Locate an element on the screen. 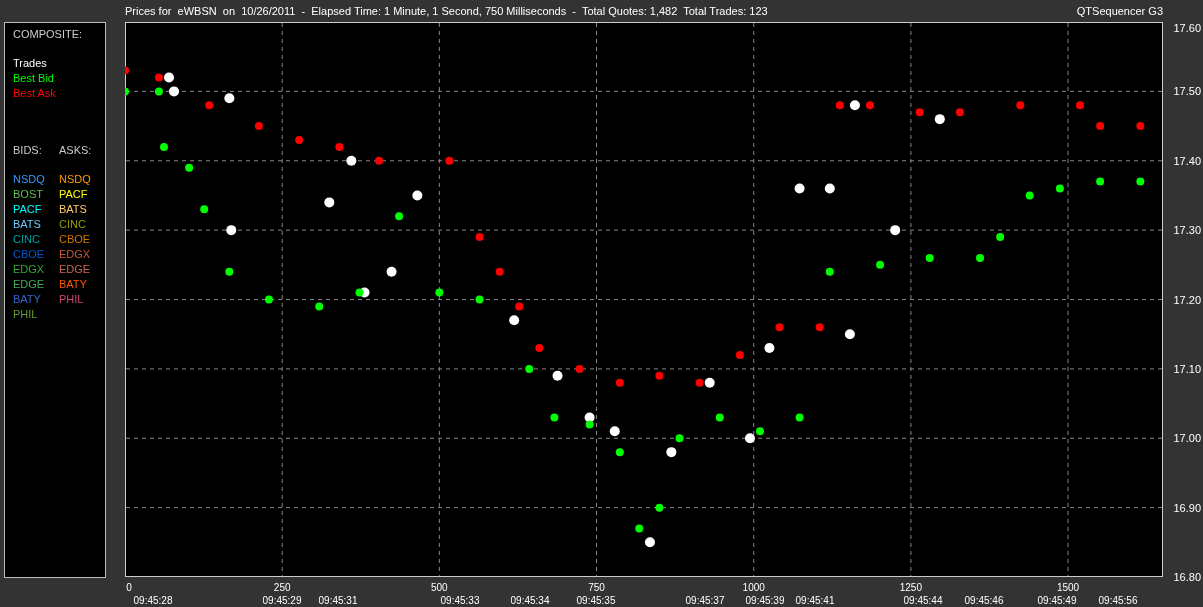 The width and height of the screenshot is (1203, 607). x-tick-label: 1250 is located at coordinates (910, 587).